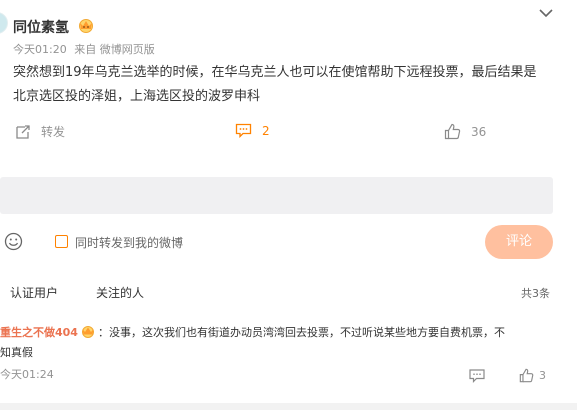 The height and width of the screenshot is (410, 577). What do you see at coordinates (465, 131) in the screenshot?
I see `like-button: 36` at bounding box center [465, 131].